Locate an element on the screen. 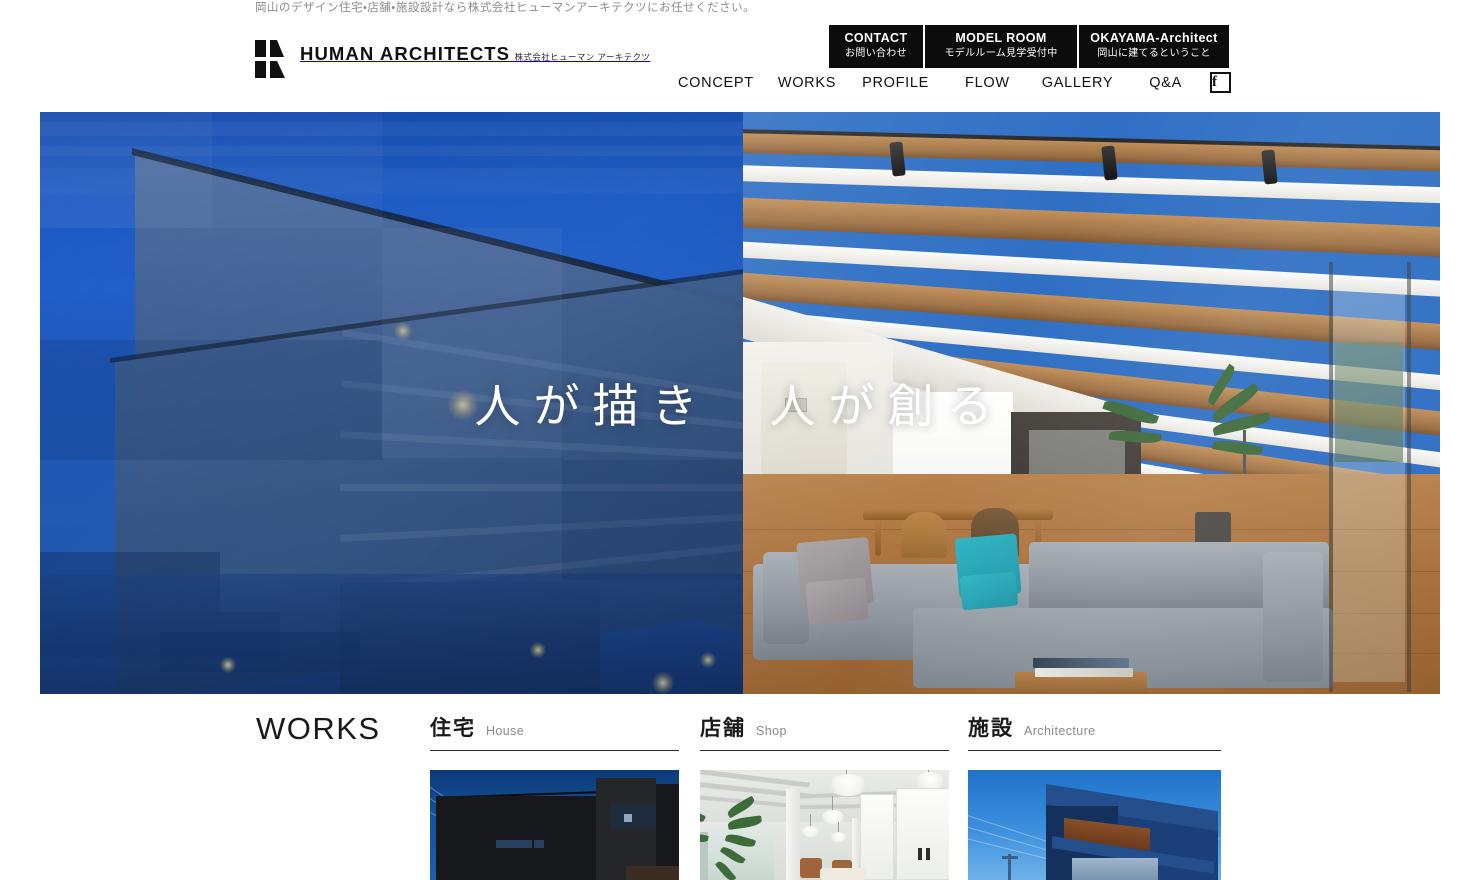 The width and height of the screenshot is (1479, 880). logo-subtitle: 株式会社ヒューマン アーキテクツ is located at coordinates (582, 57).